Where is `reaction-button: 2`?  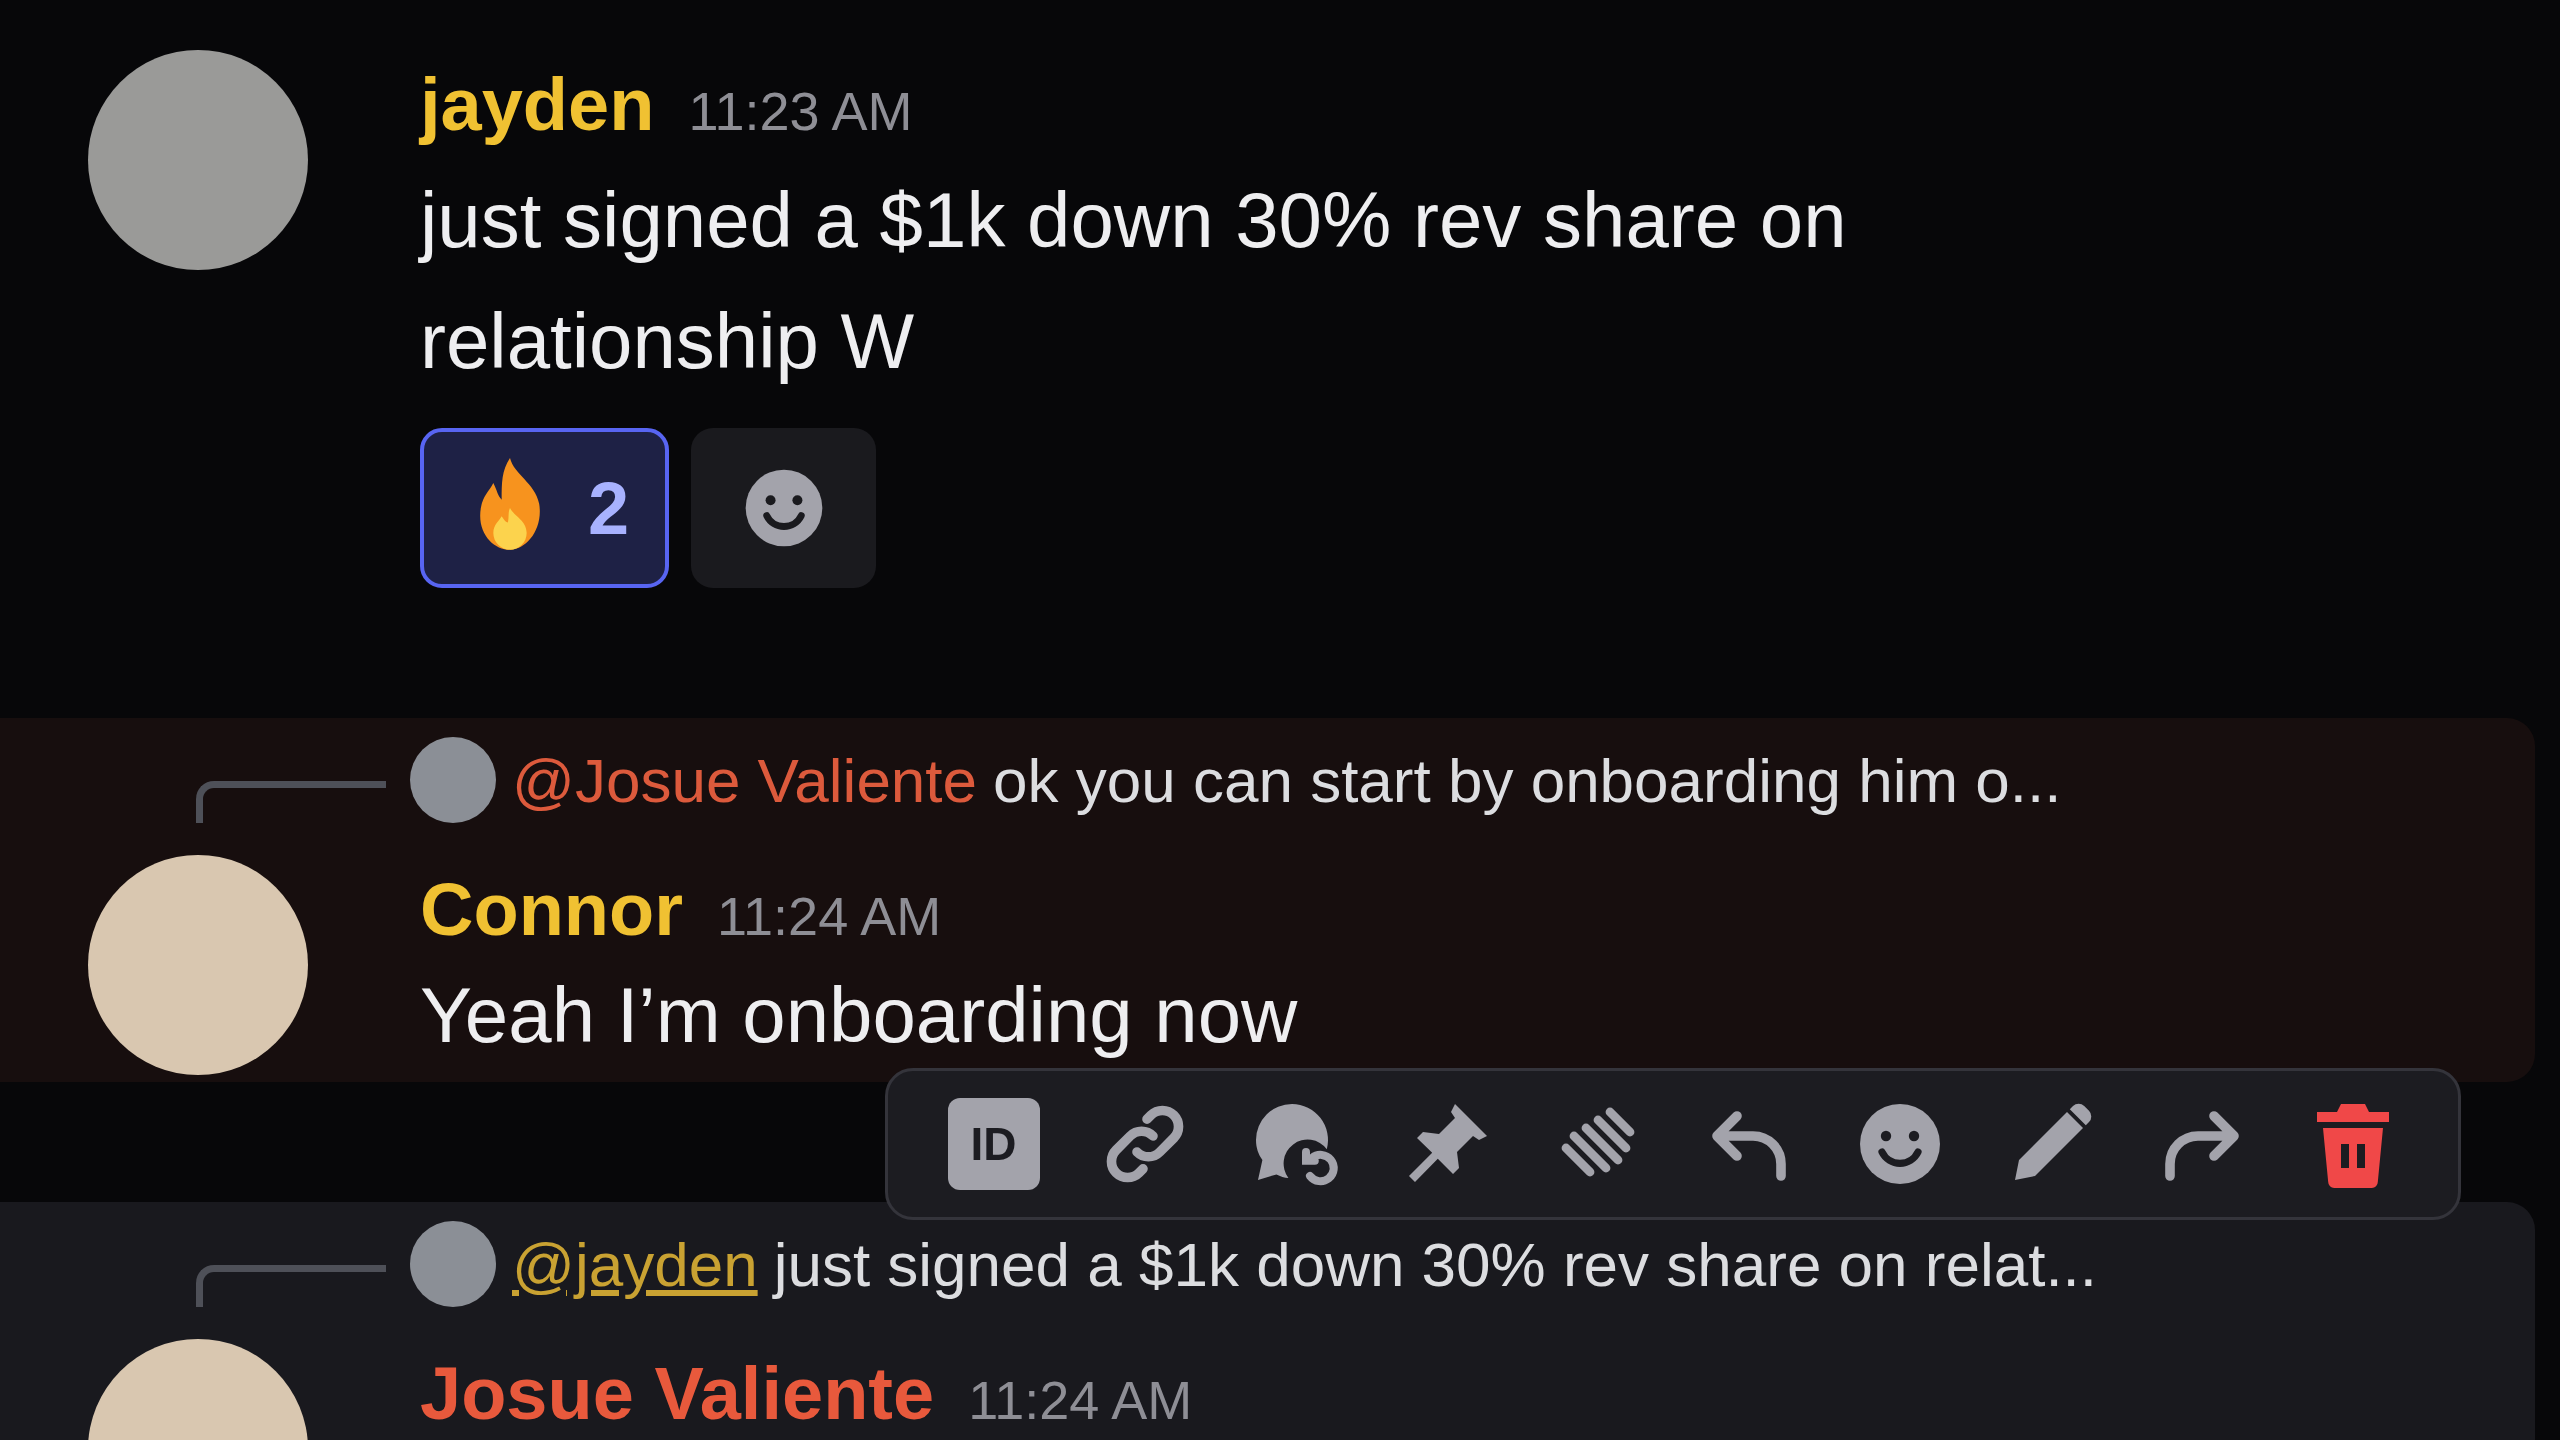
reaction-button: 2 is located at coordinates (545, 508).